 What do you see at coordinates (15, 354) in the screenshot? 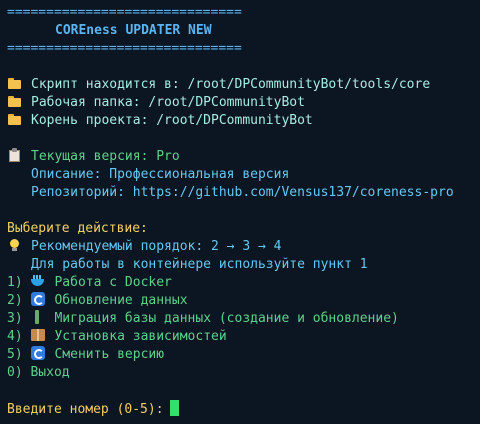
I see `menu-item-number: 5)` at bounding box center [15, 354].